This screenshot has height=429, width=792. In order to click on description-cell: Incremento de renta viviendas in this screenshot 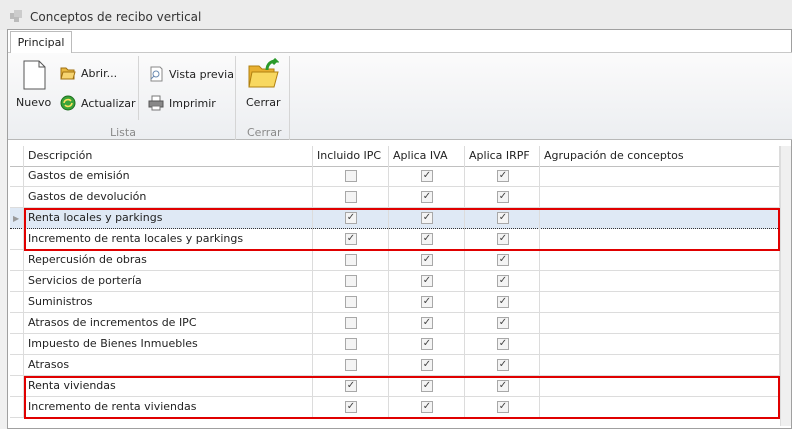, I will do `click(168, 407)`.